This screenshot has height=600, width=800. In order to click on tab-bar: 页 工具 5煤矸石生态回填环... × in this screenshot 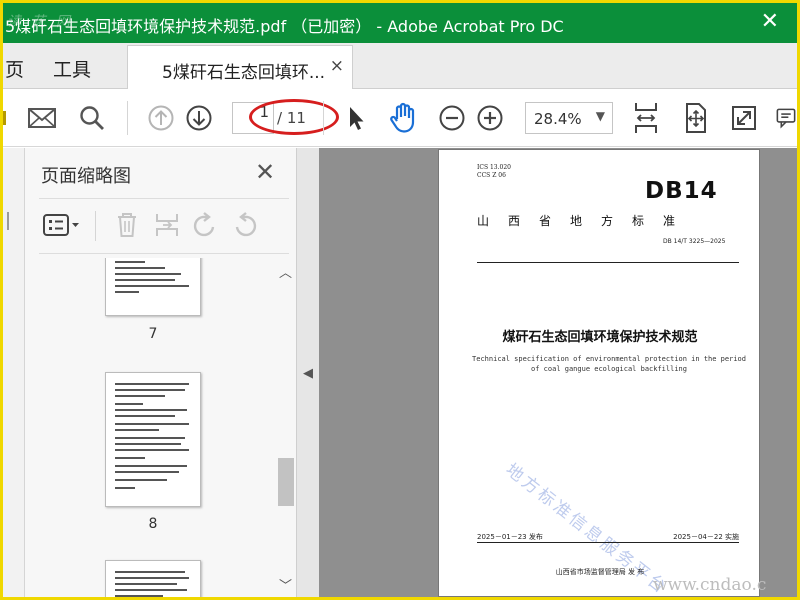, I will do `click(400, 66)`.